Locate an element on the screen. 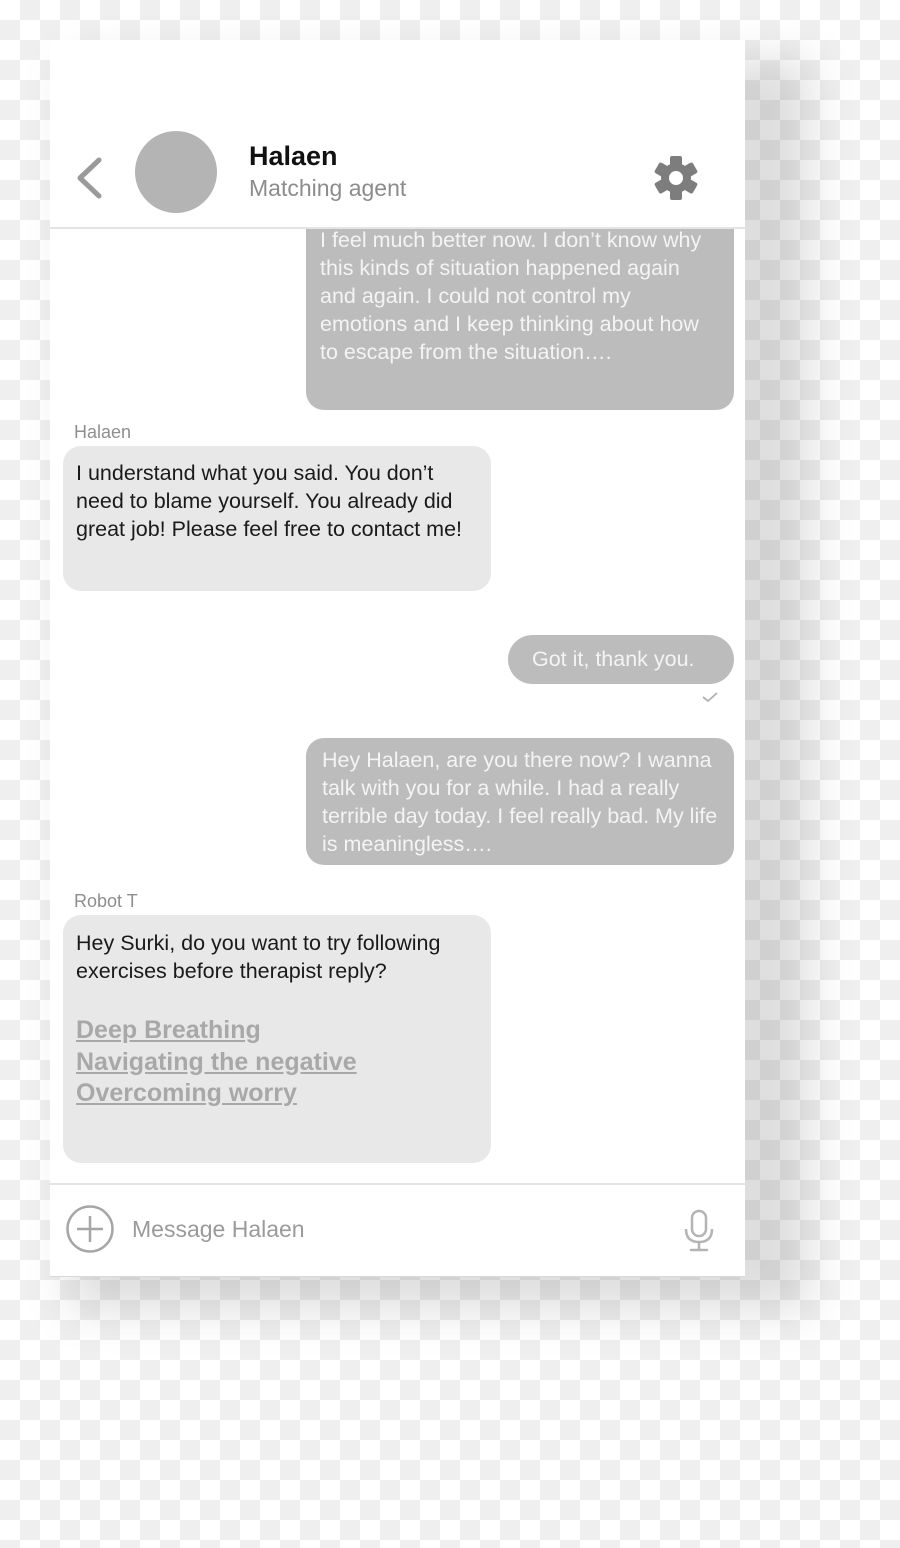  sender-name: Robot T is located at coordinates (106, 901).